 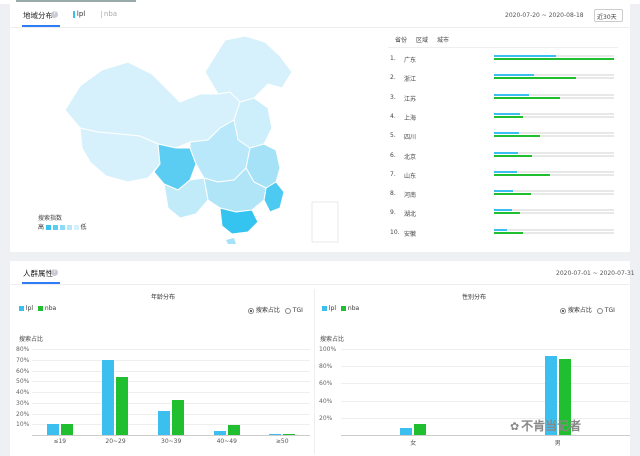 What do you see at coordinates (609, 310) in the screenshot?
I see `gender-radio-tgi-label: TGI` at bounding box center [609, 310].